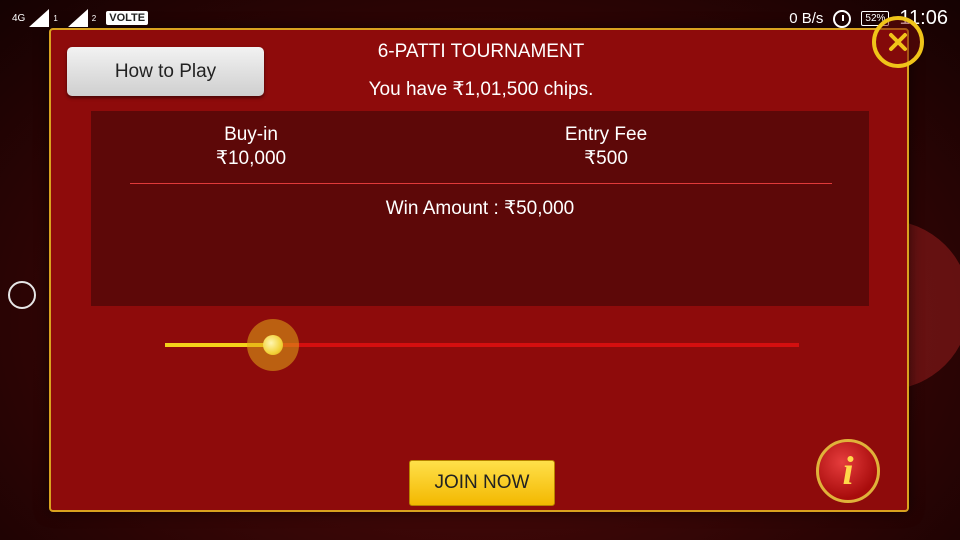 The width and height of the screenshot is (960, 540). Describe the element at coordinates (251, 158) in the screenshot. I see `buy-in-value: ₹10,000` at that location.